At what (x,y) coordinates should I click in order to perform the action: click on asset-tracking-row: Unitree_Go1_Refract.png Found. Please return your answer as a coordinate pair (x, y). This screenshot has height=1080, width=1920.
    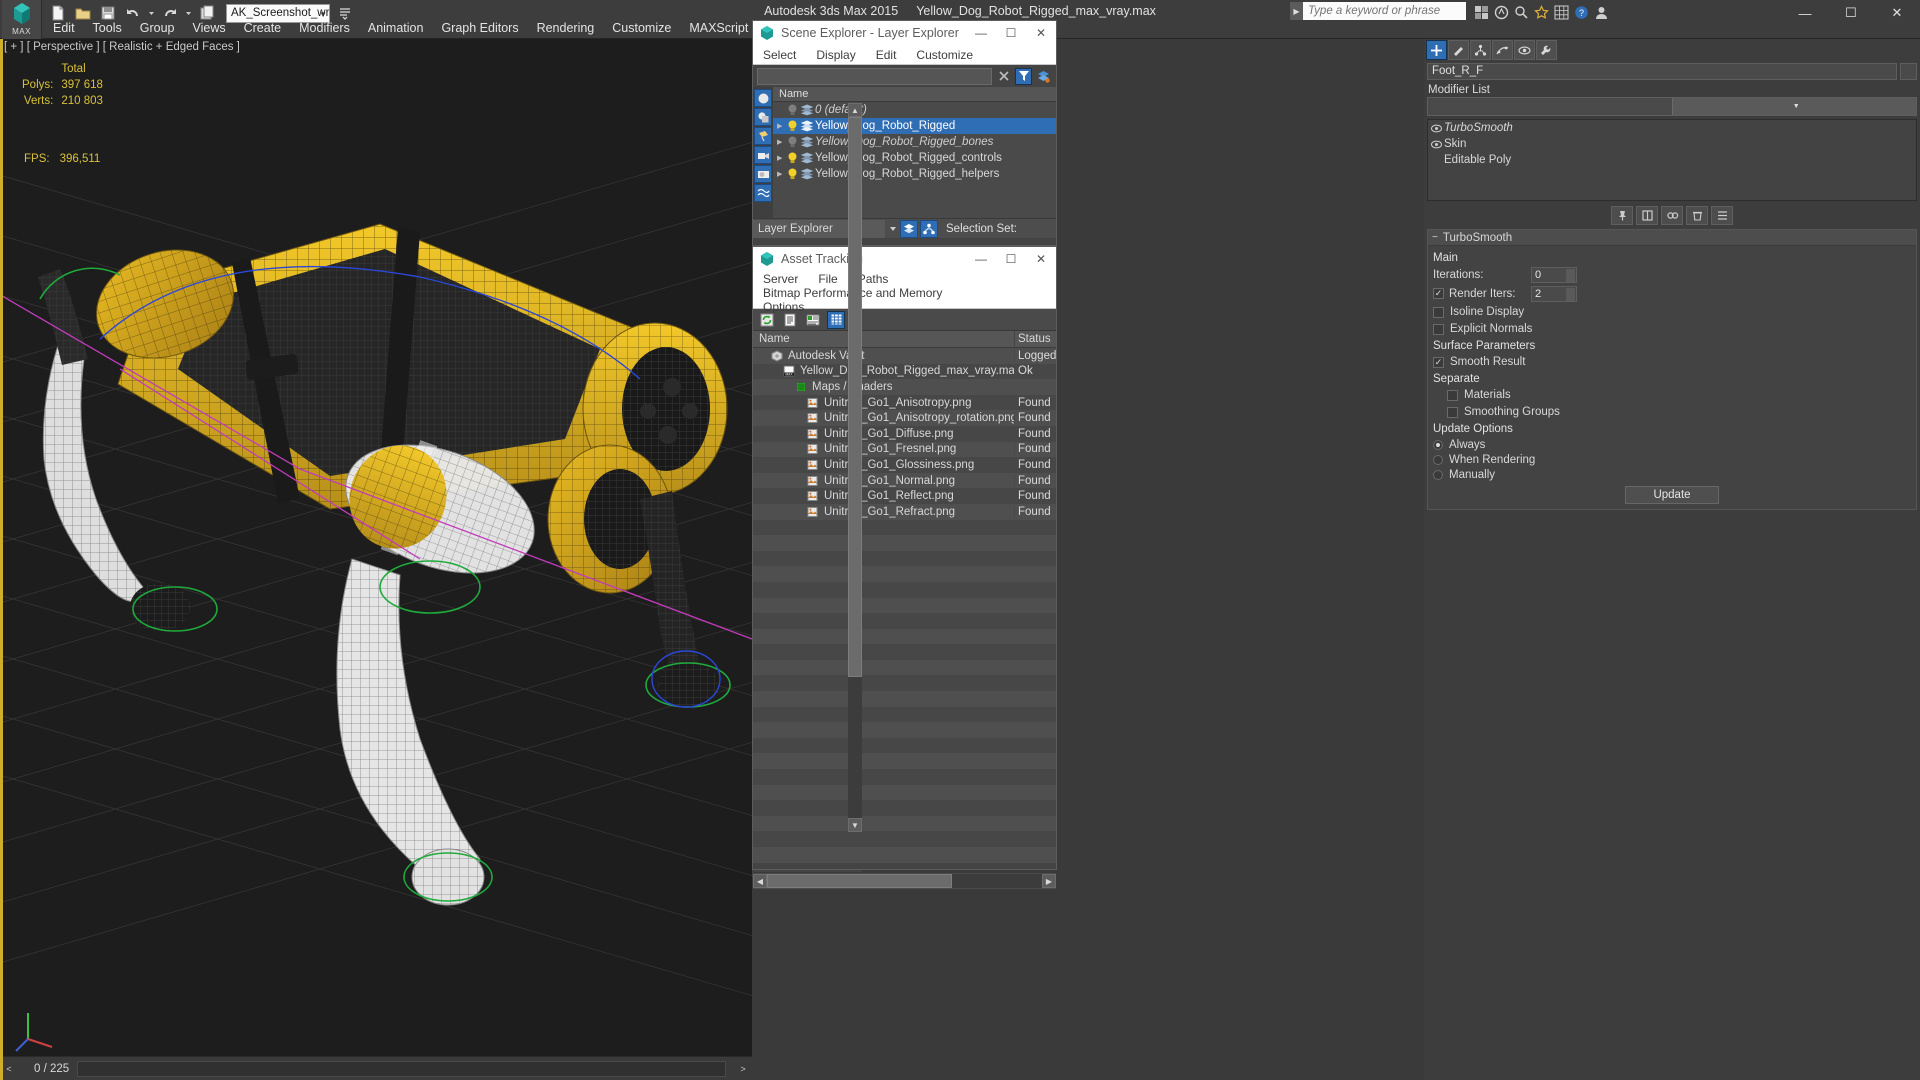
    Looking at the image, I should click on (904, 511).